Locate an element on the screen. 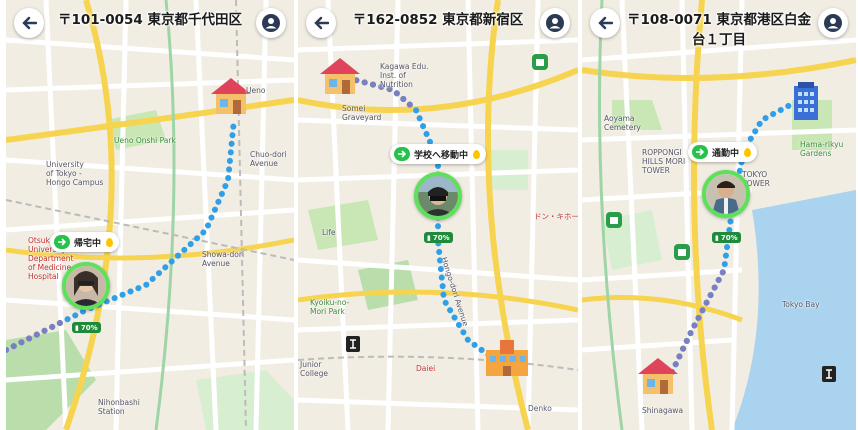 The image size is (858, 430). status-bubble: 帰宅中 is located at coordinates (85, 242).